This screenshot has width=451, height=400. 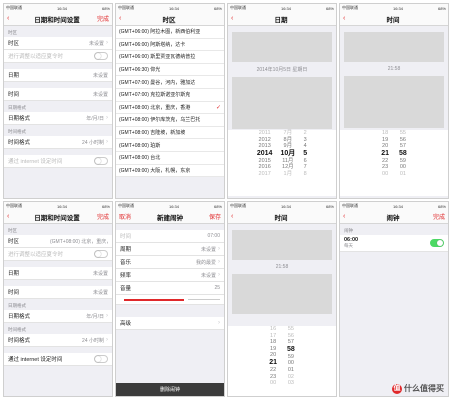 What do you see at coordinates (58, 19) in the screenshot?
I see `nav-bar: ‹ 日期和时间设置 完成` at bounding box center [58, 19].